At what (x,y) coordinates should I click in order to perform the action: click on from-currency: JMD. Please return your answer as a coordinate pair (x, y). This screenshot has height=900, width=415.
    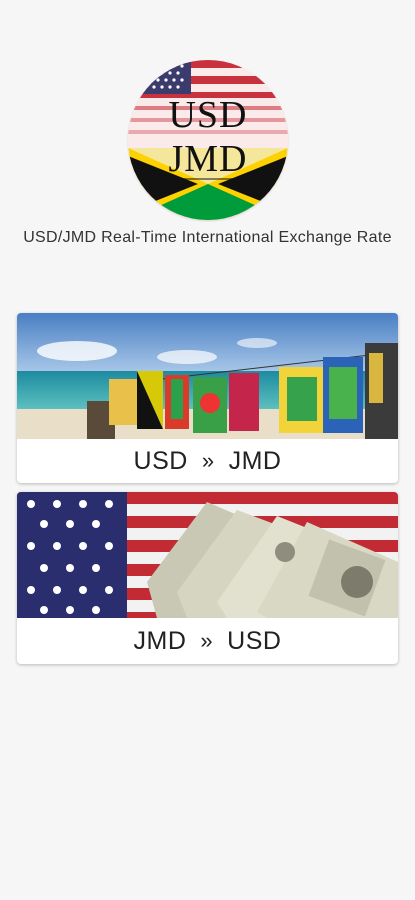
    Looking at the image, I should click on (160, 640).